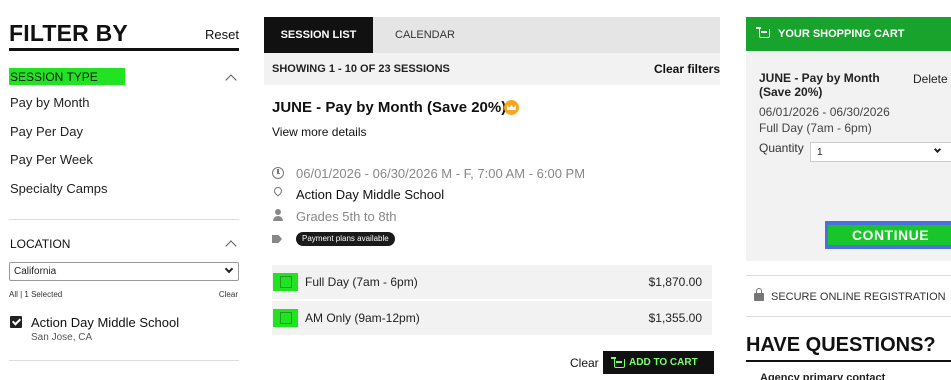 This screenshot has width=951, height=380. I want to click on cart-item-dates: 06/01/2026 - 06/30/2026, so click(824, 112).